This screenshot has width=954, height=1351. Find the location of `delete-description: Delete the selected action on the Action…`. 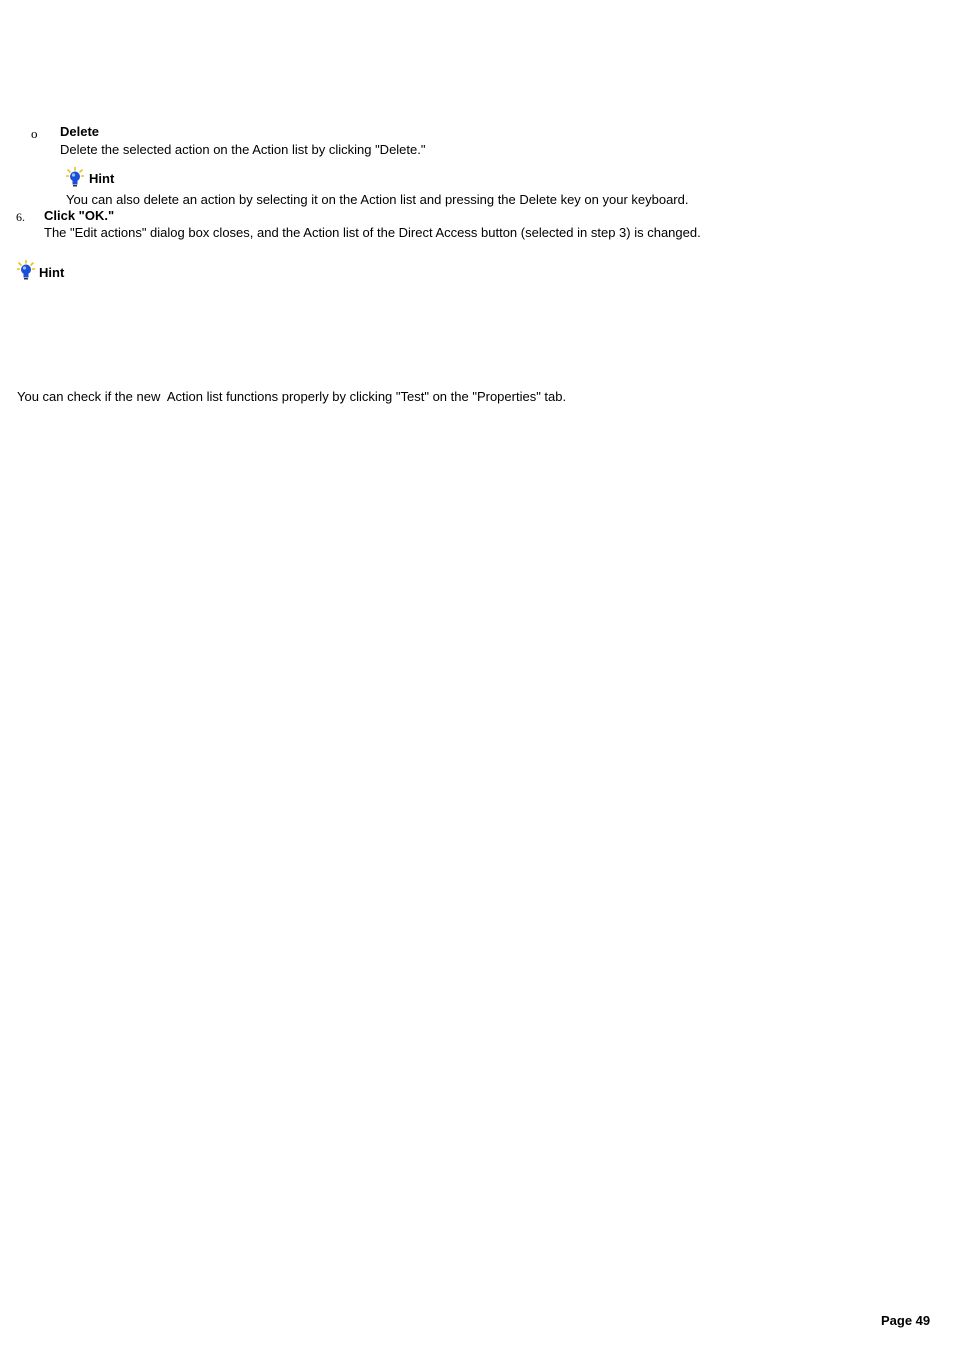

delete-description: Delete the selected action on the Action… is located at coordinates (243, 149).